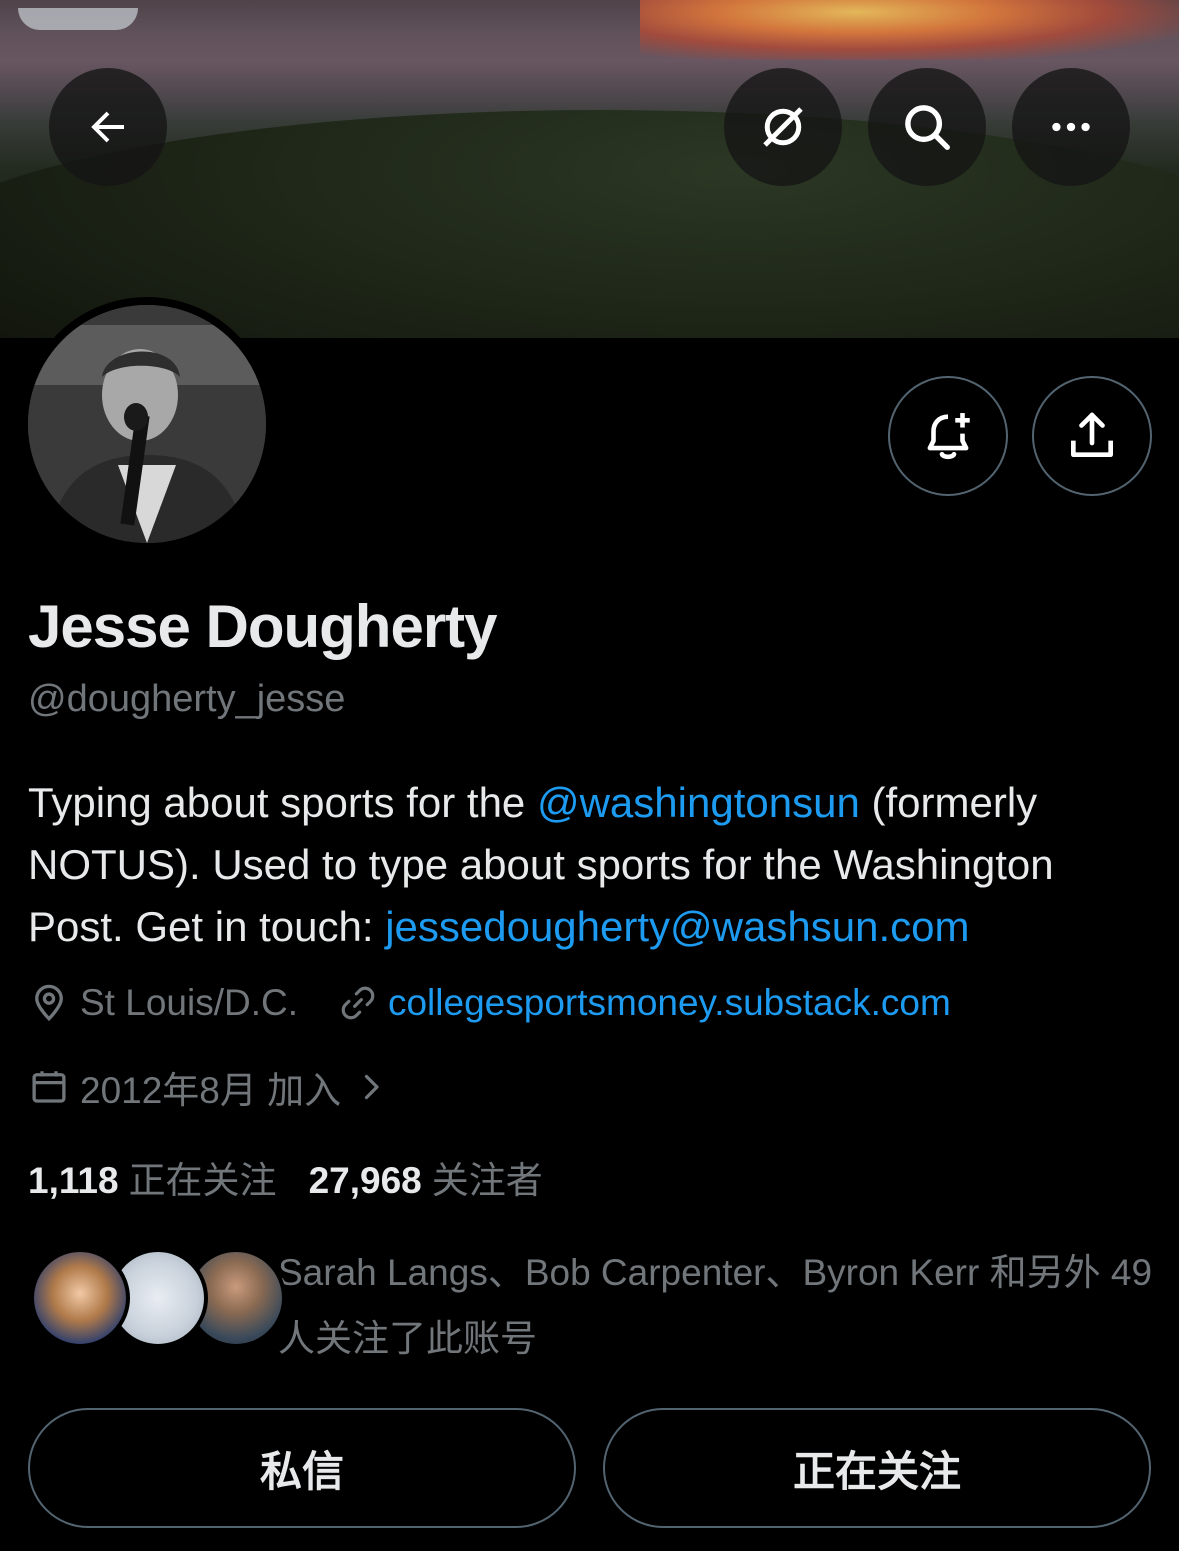  Describe the element at coordinates (372, 1087) in the screenshot. I see `chevron-right-icon` at that location.